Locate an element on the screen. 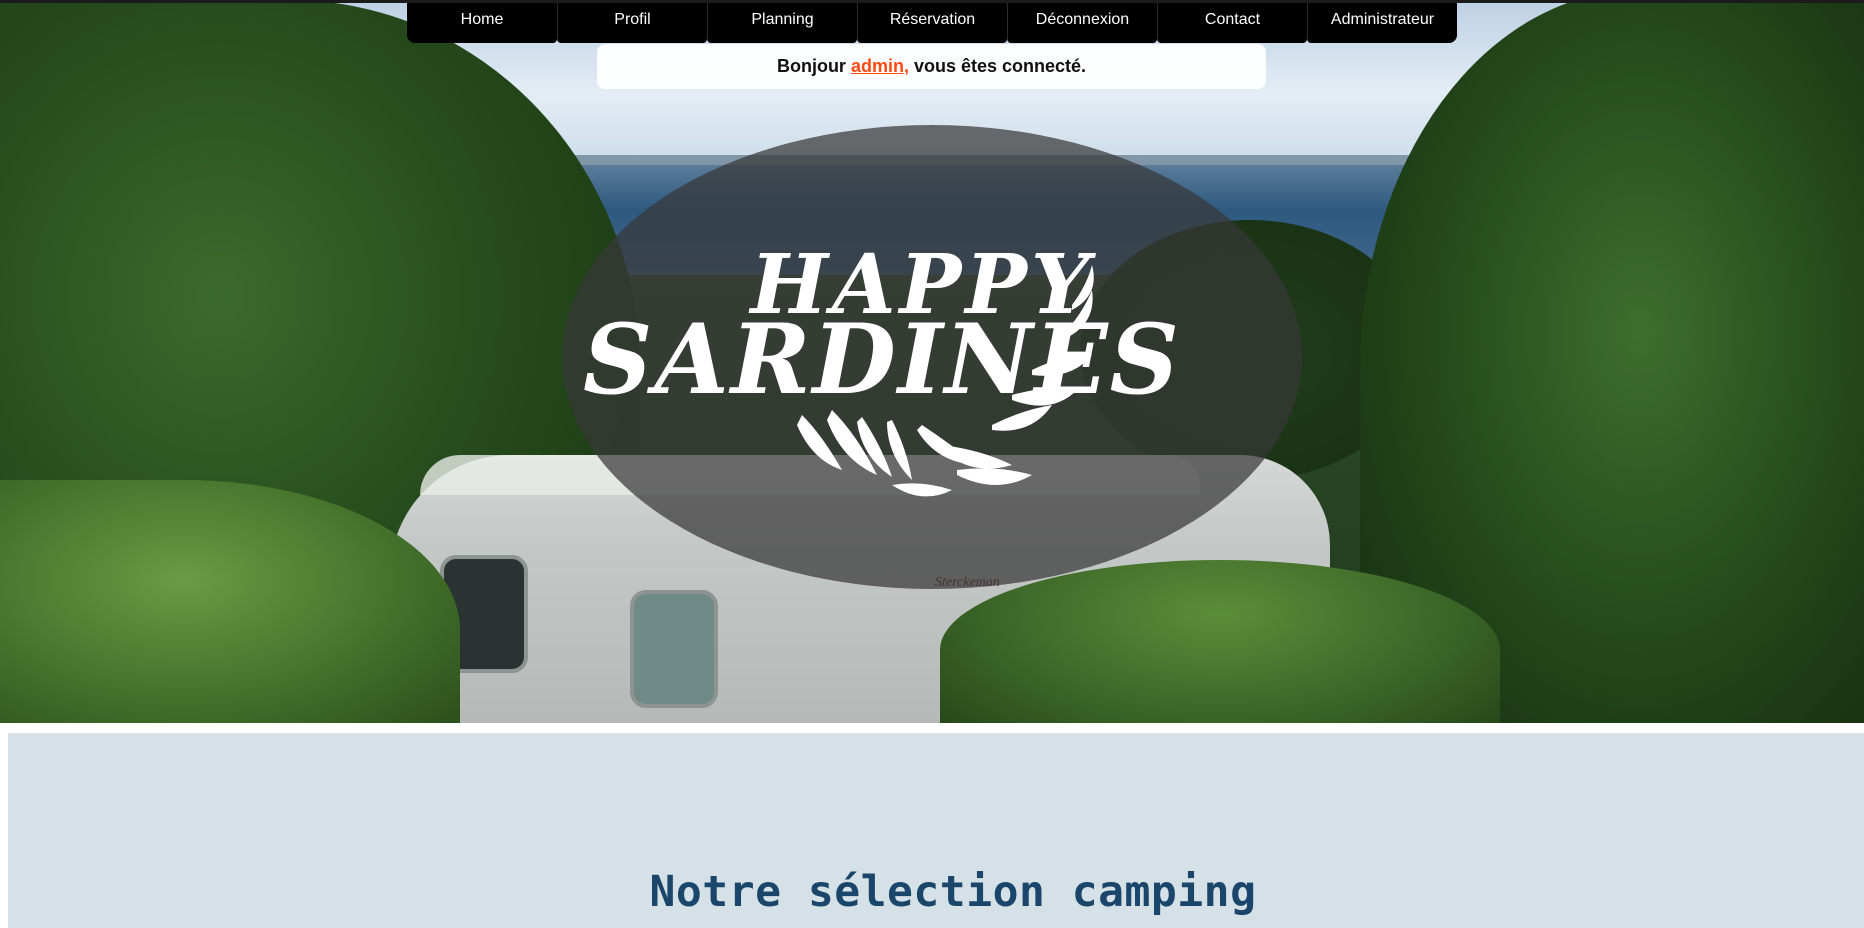  logo-text-sardines: SARDINES is located at coordinates (882, 359).